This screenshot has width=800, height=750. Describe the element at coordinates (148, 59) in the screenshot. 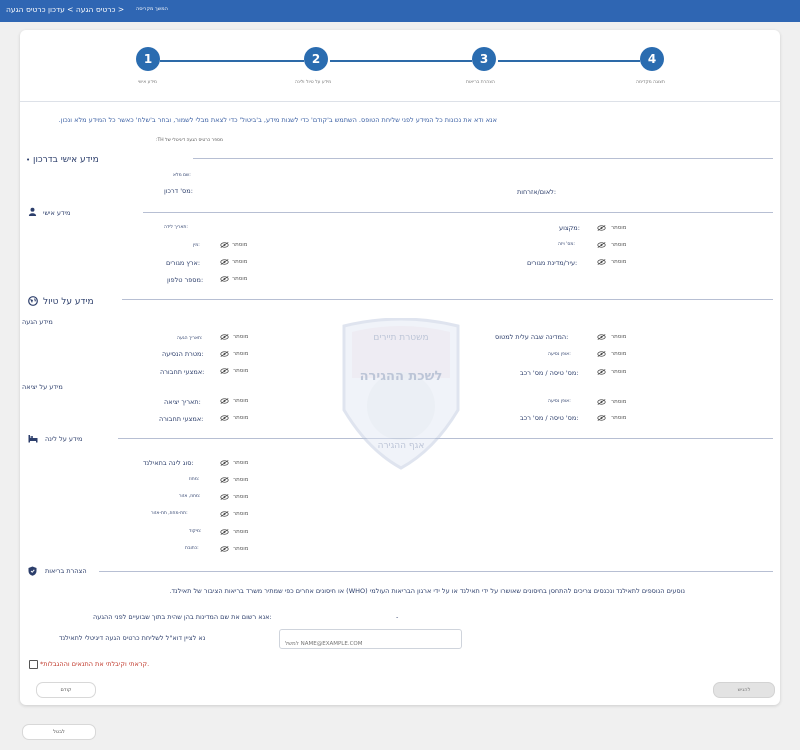

I see `step-1-circle: 1` at that location.